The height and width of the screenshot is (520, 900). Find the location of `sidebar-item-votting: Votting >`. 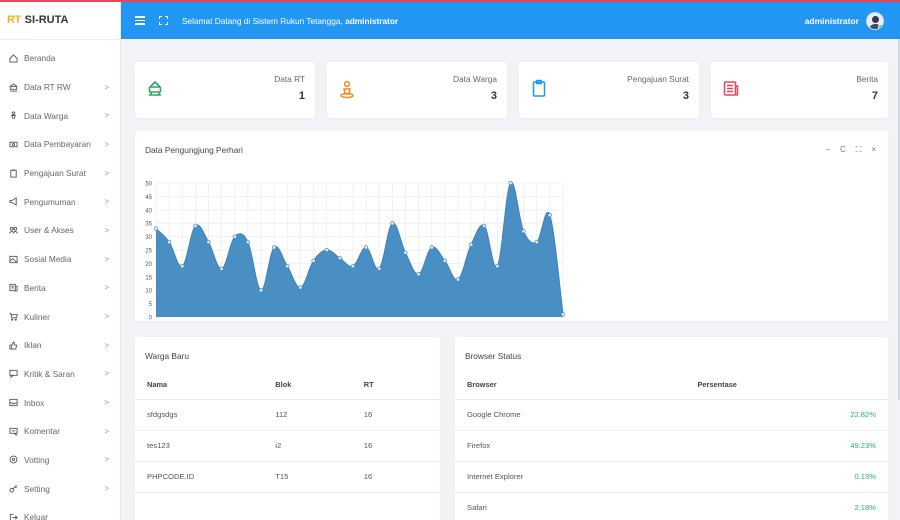

sidebar-item-votting: Votting > is located at coordinates (60, 460).